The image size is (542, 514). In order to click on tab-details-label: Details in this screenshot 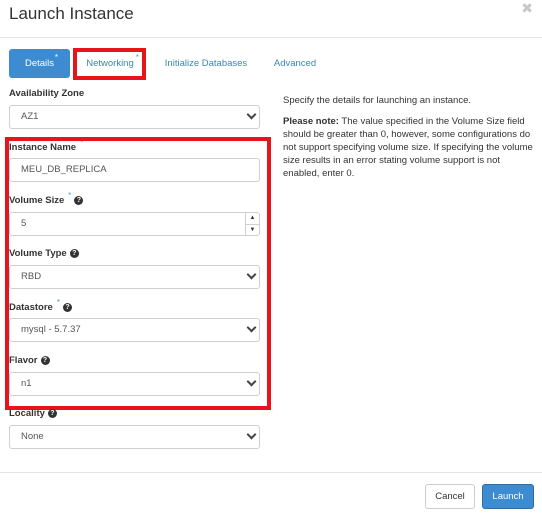, I will do `click(39, 63)`.